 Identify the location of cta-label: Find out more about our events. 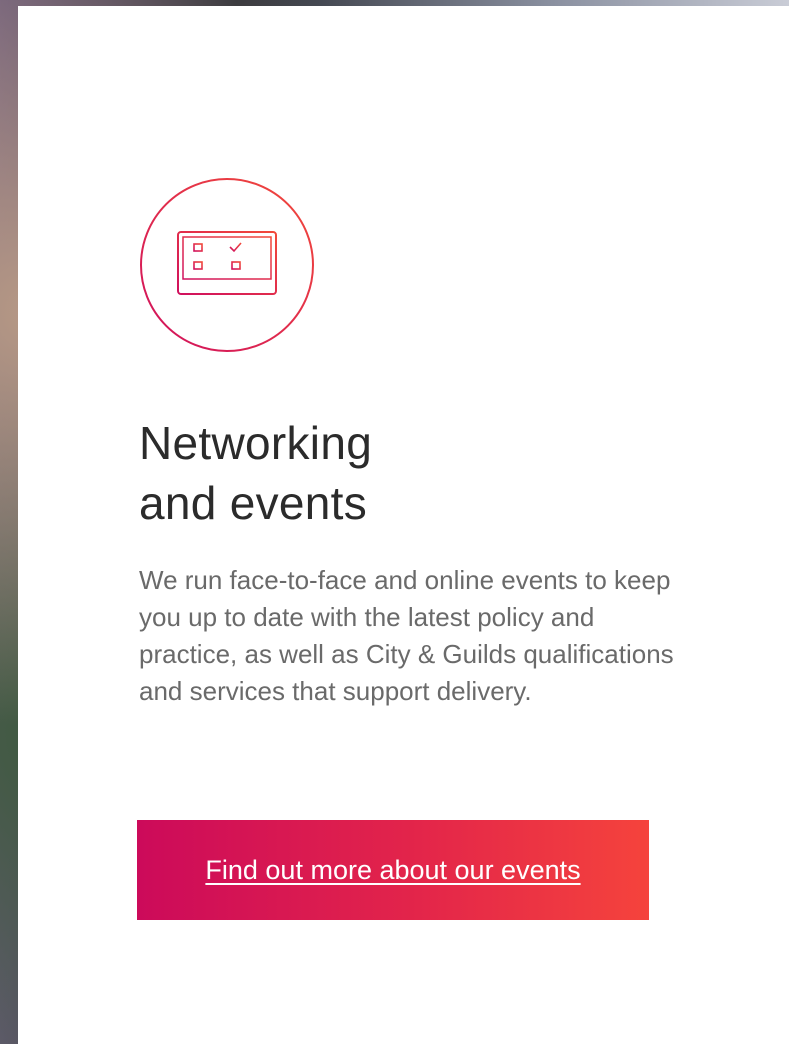
(393, 869).